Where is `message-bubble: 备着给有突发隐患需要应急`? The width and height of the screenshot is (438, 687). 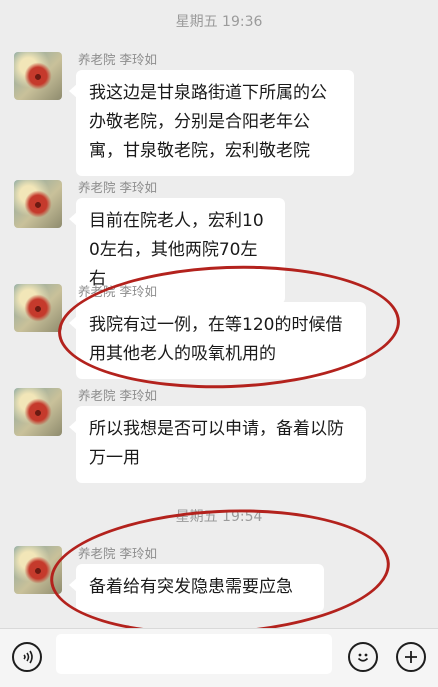 message-bubble: 备着给有突发隐患需要应急 is located at coordinates (196, 588).